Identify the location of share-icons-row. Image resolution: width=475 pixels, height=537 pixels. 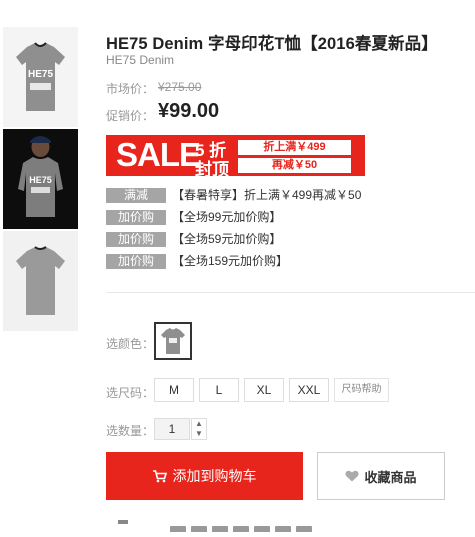
(243, 528).